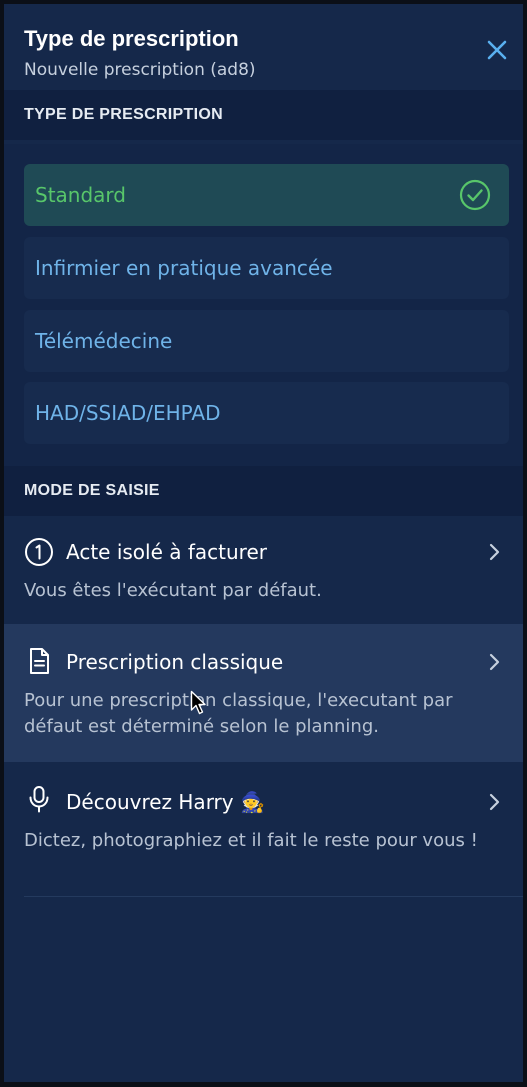  I want to click on option-label: HAD/SSIAD/EHPAD, so click(128, 413).